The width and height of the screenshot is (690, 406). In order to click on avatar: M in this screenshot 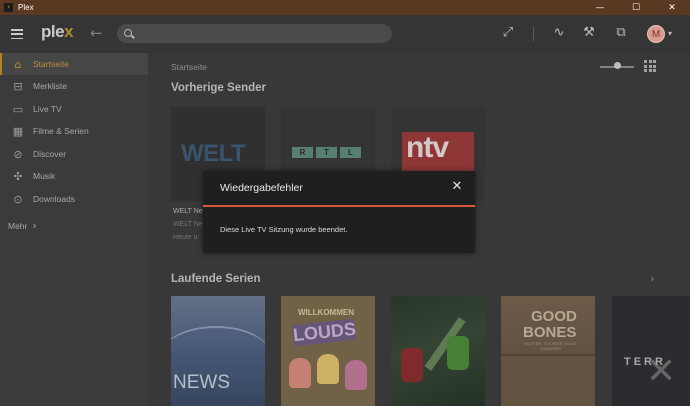, I will do `click(656, 34)`.